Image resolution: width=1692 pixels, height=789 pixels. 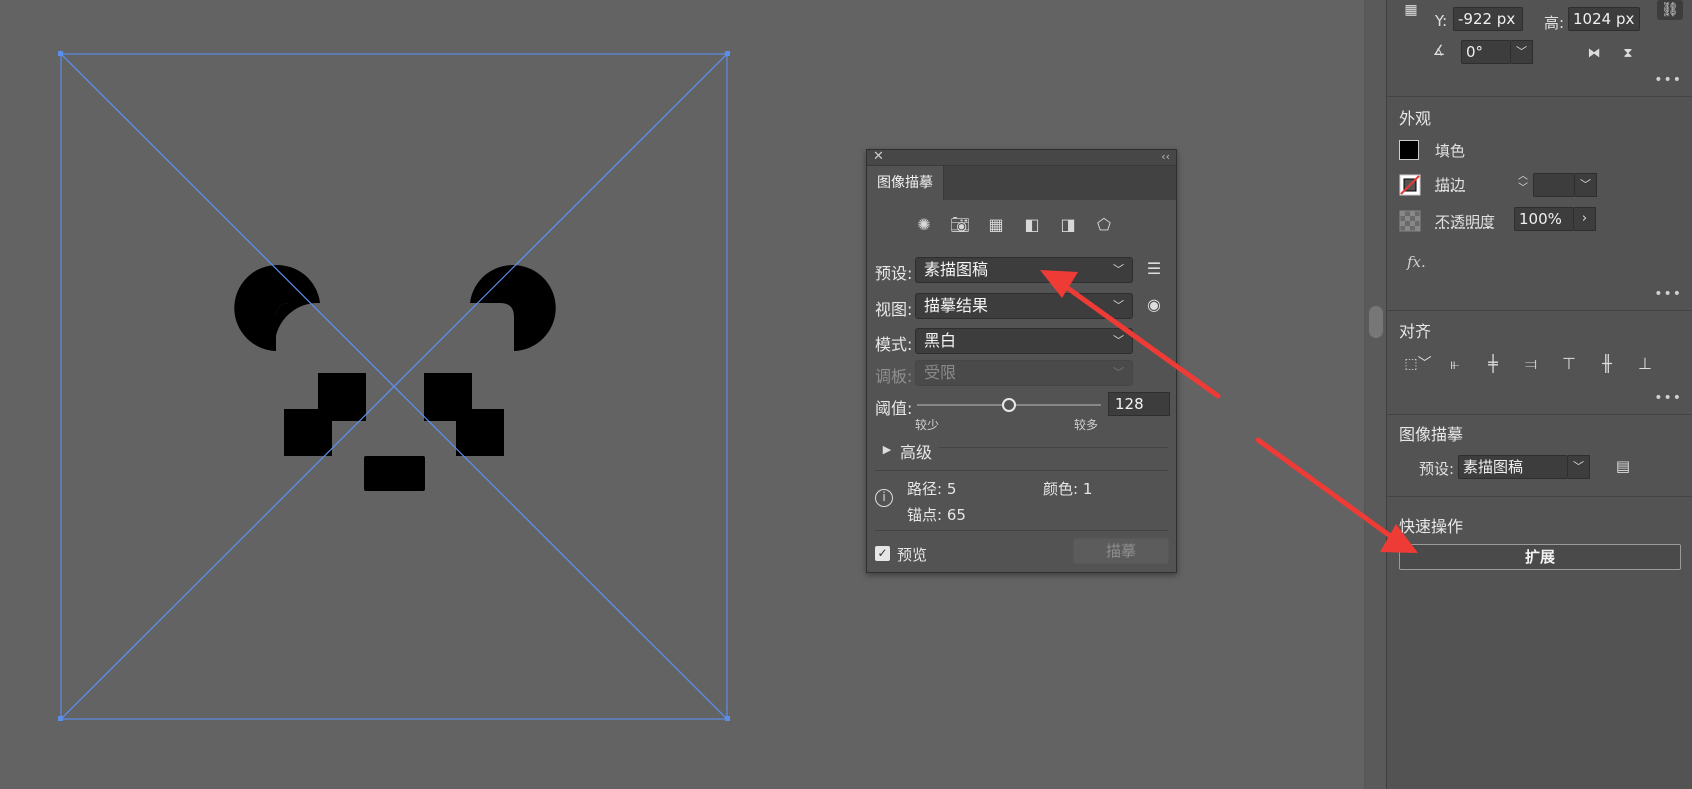 What do you see at coordinates (1513, 467) in the screenshot?
I see `image-trace-preset-select: 素描图稿` at bounding box center [1513, 467].